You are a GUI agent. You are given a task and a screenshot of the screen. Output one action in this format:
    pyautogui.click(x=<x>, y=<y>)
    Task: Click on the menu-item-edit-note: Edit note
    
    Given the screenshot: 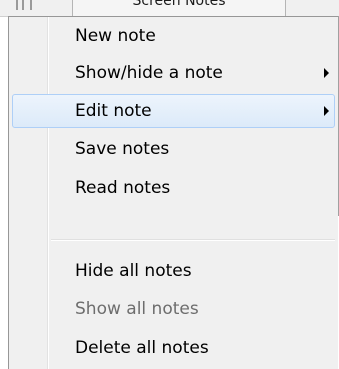 What is the action you would take?
    pyautogui.click(x=173, y=111)
    